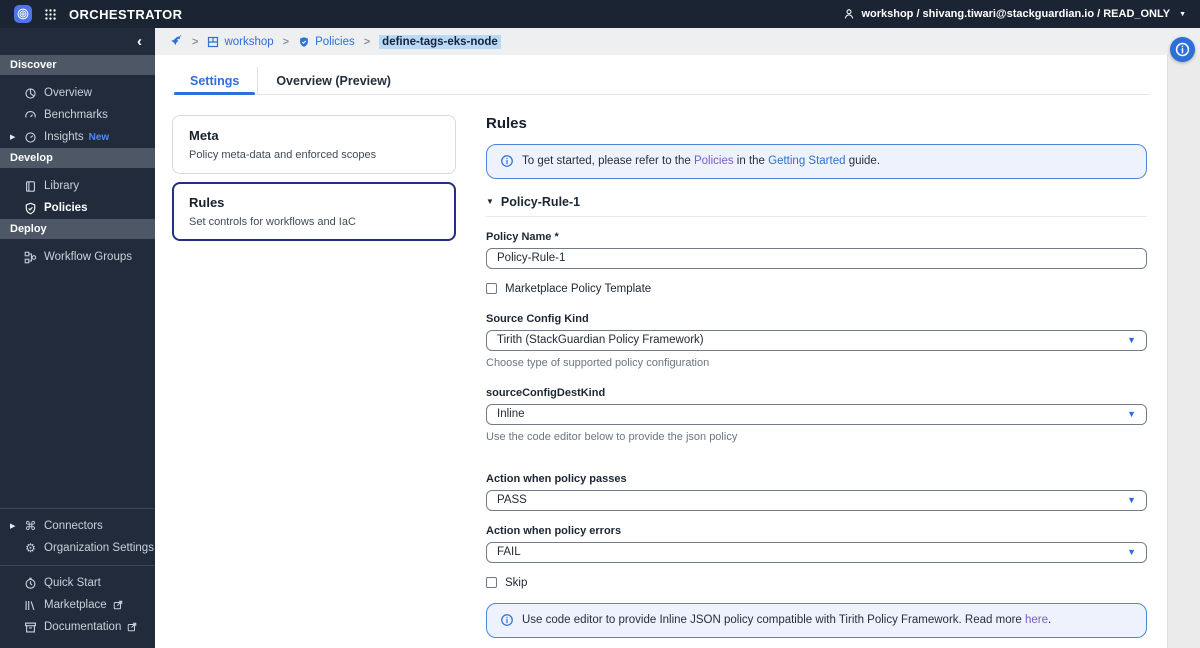 The width and height of the screenshot is (1200, 648). I want to click on gauge-icon, so click(30, 115).